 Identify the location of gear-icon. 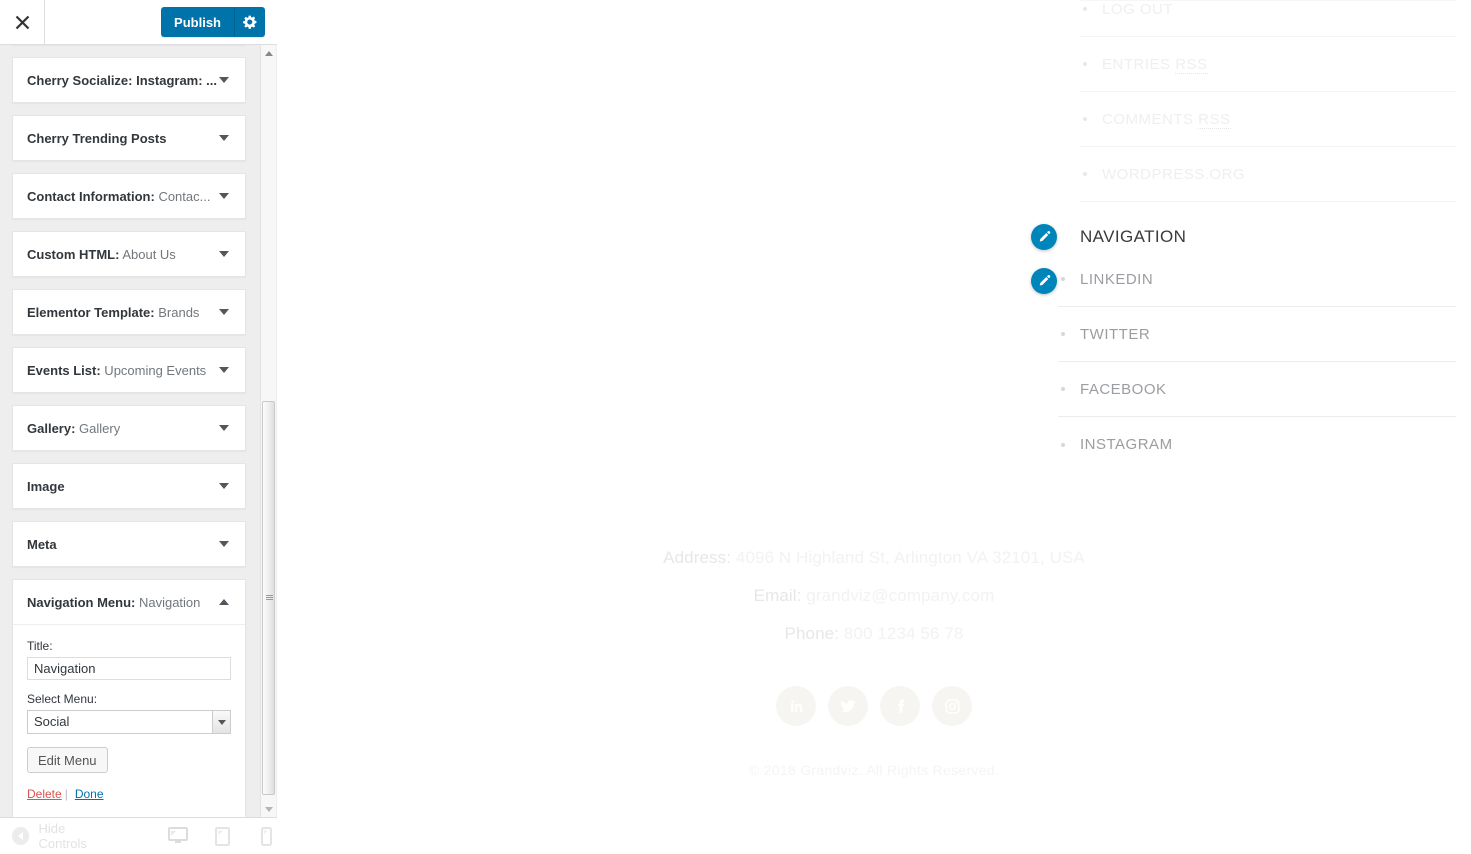
(250, 22).